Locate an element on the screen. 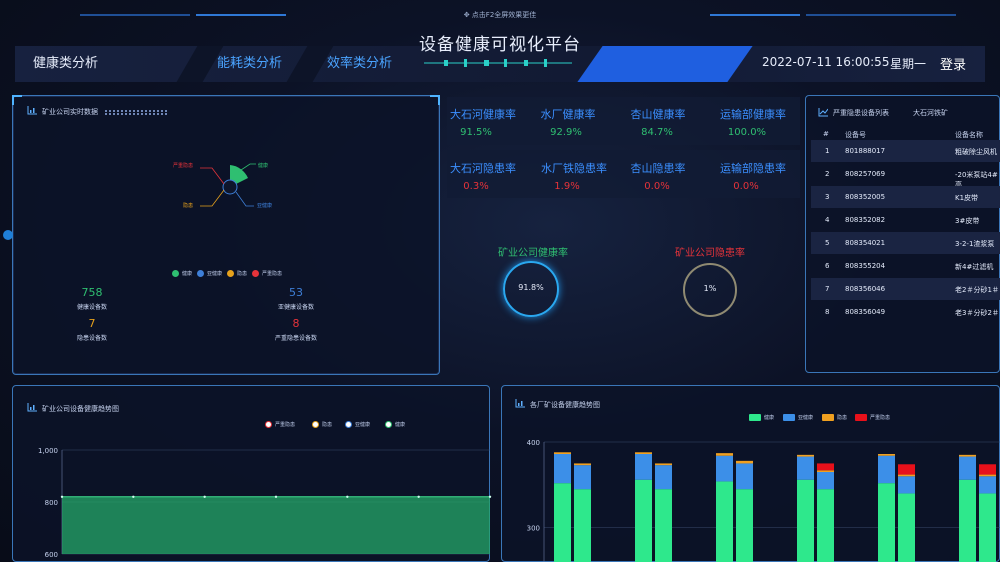 The image size is (1000, 562). status-donut-chart is located at coordinates (228, 185).